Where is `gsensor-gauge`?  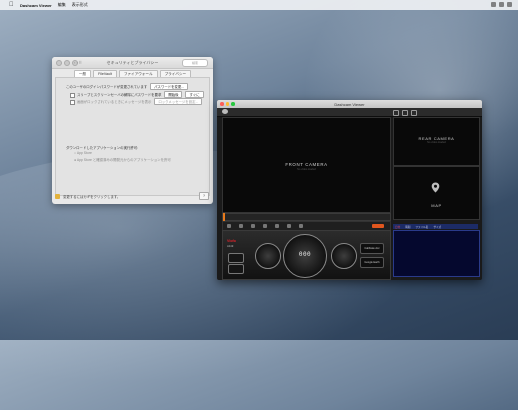 gsensor-gauge is located at coordinates (268, 256).